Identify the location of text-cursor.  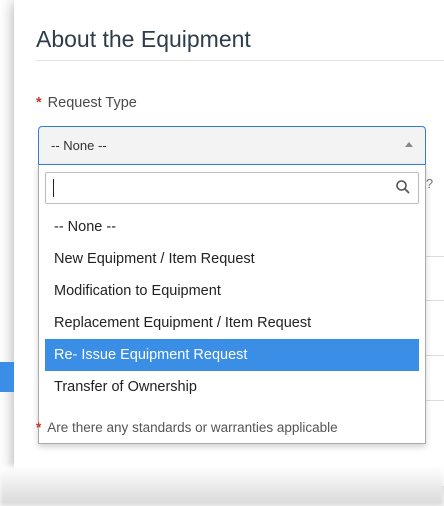
(53, 188).